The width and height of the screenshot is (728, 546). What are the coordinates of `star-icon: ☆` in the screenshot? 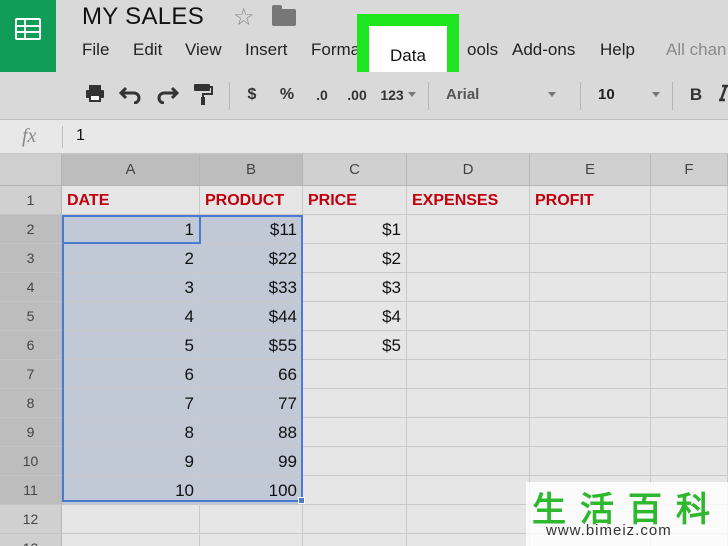 It's located at (244, 17).